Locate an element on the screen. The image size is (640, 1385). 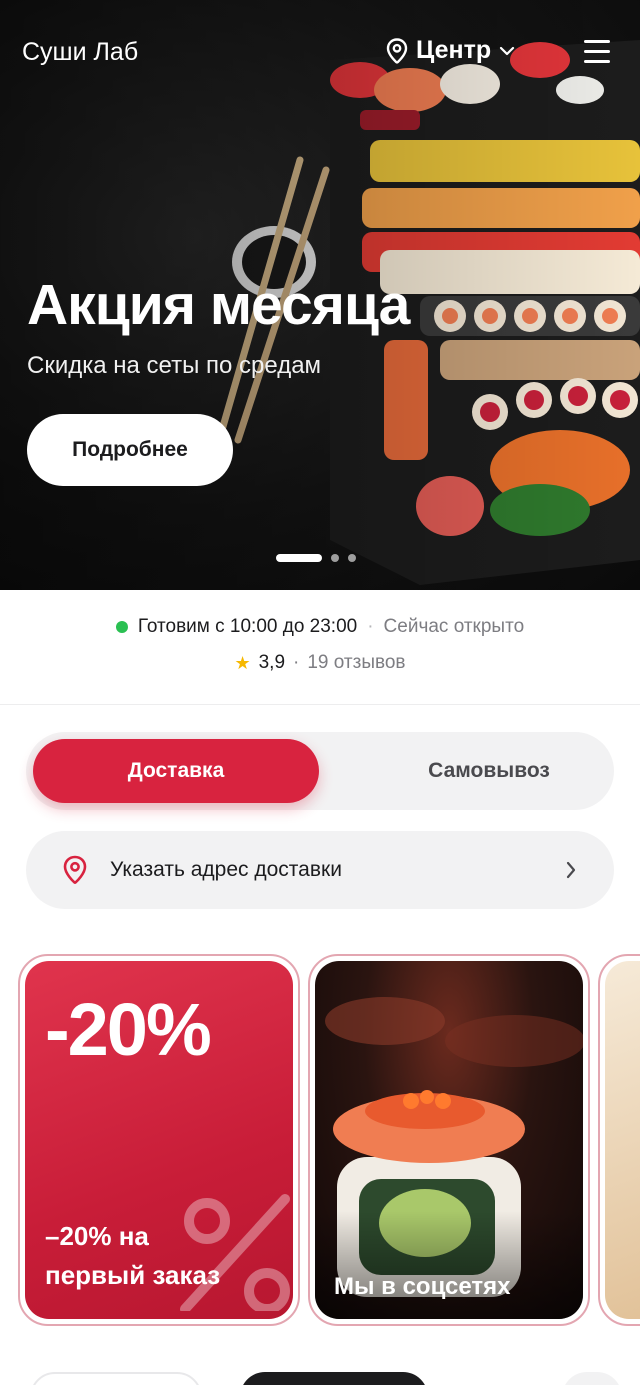
story-card is located at coordinates (619, 1140).